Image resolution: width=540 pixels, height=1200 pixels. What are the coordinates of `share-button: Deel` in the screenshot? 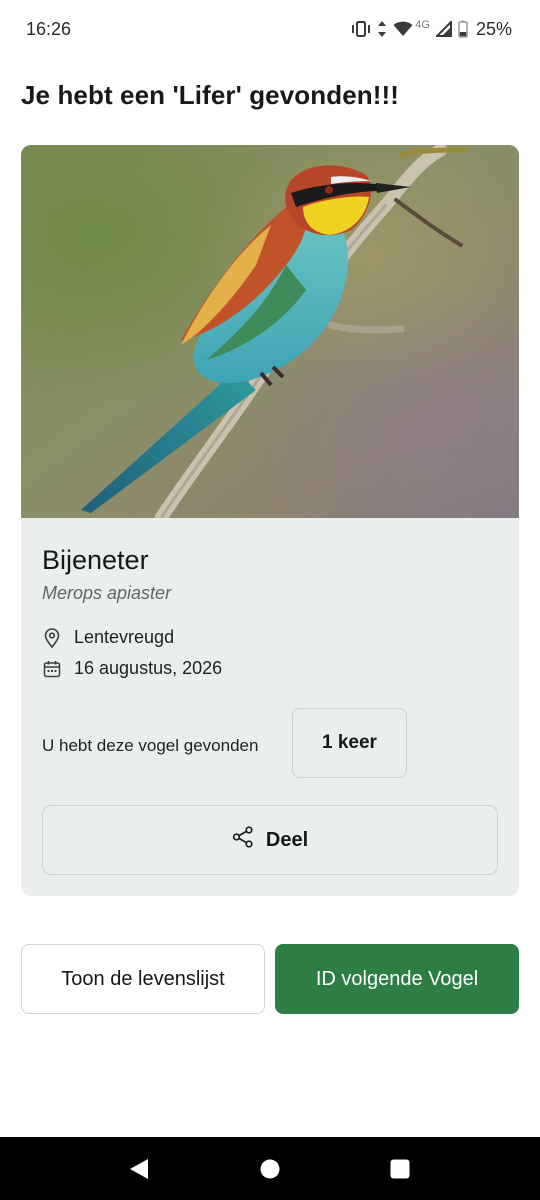 It's located at (270, 840).